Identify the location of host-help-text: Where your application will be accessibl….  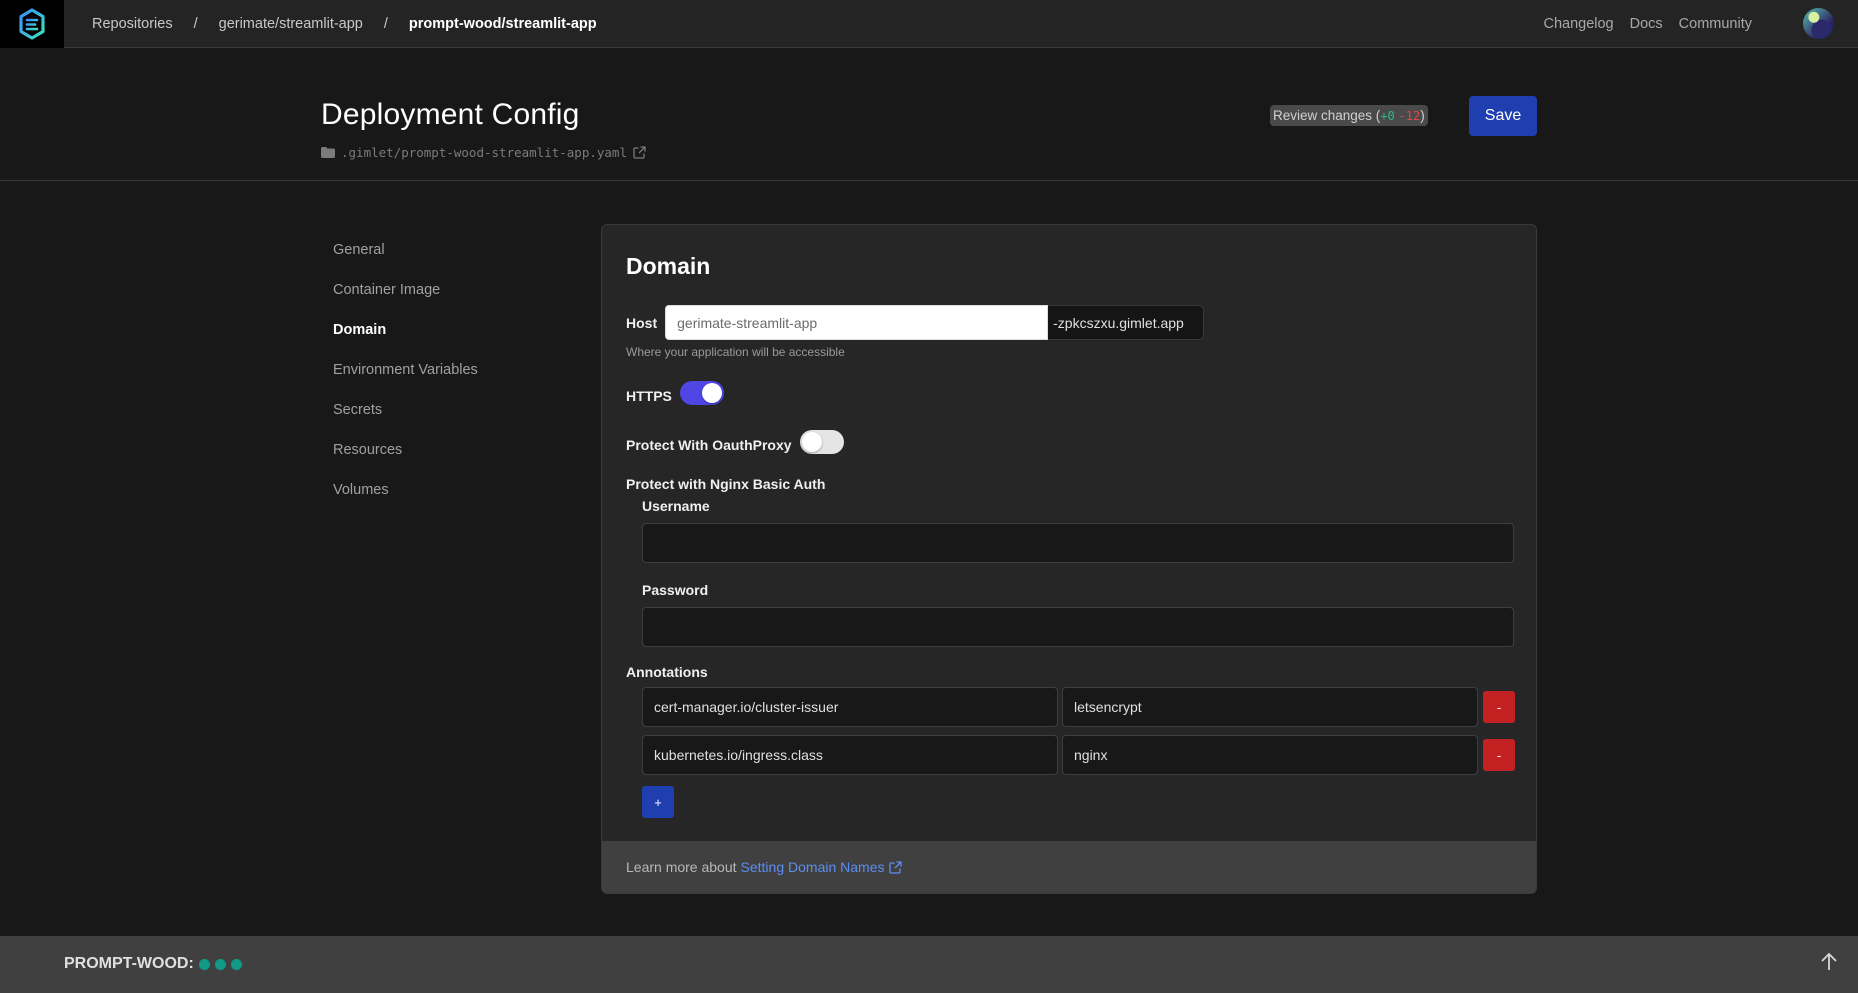
(735, 352).